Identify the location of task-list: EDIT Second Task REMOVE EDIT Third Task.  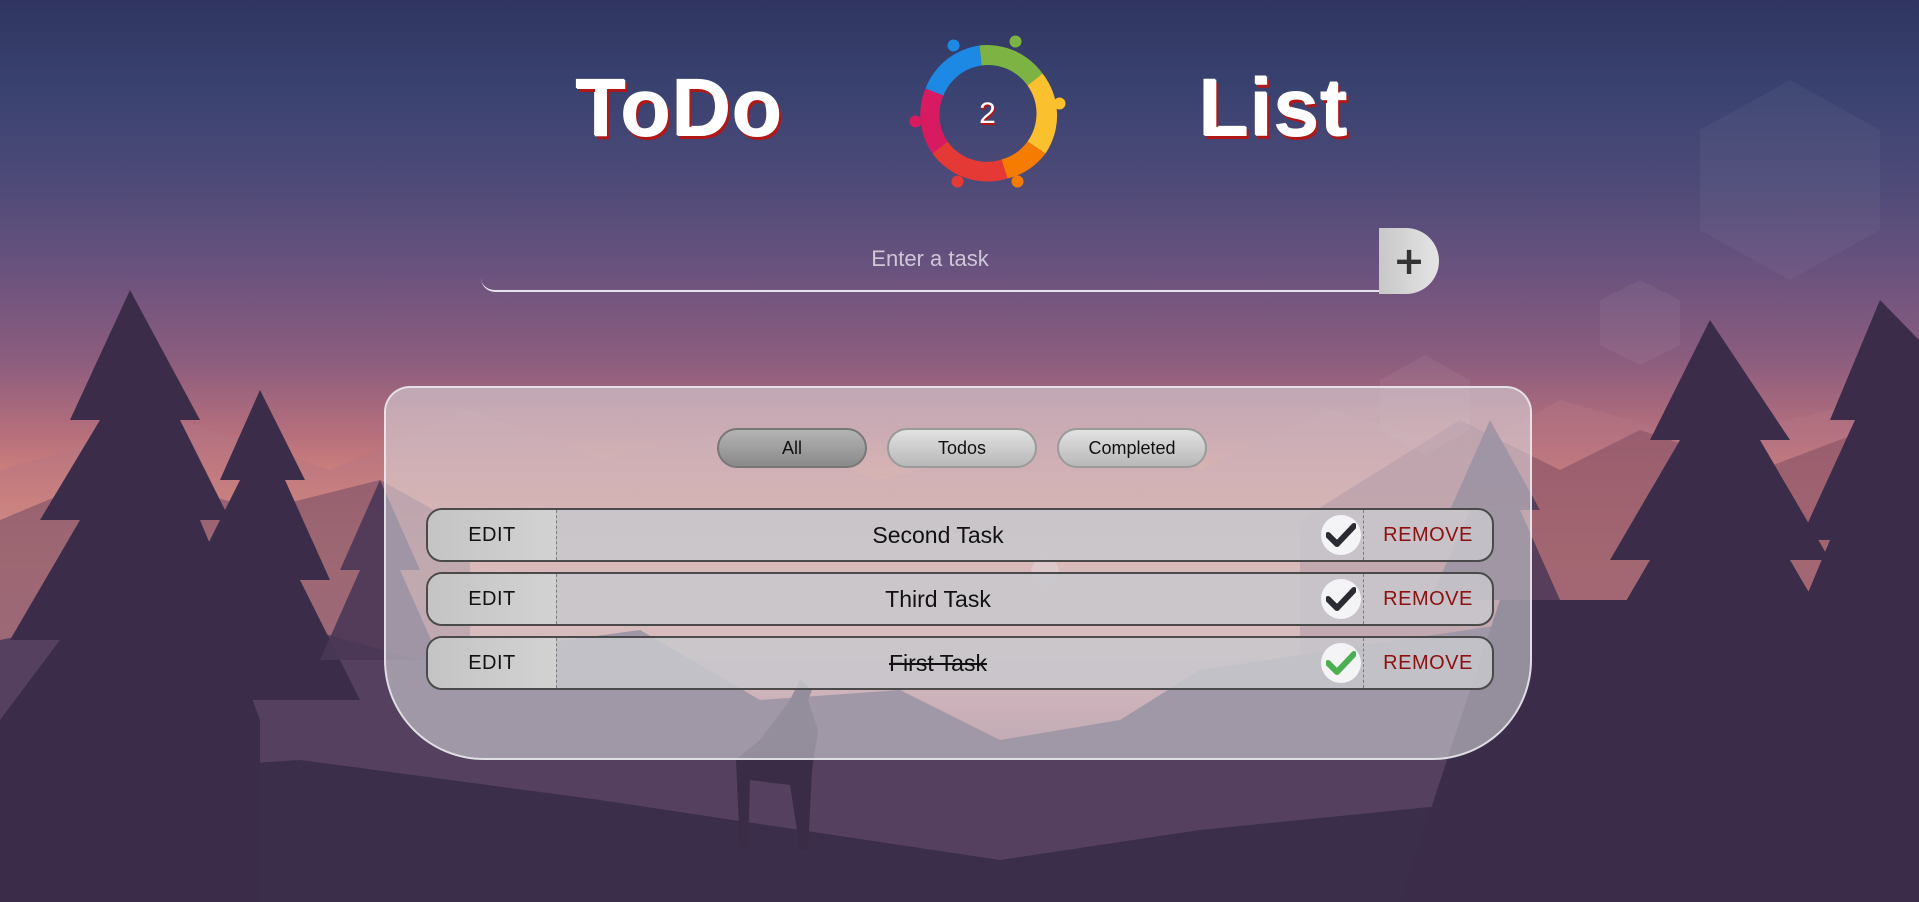
(960, 604).